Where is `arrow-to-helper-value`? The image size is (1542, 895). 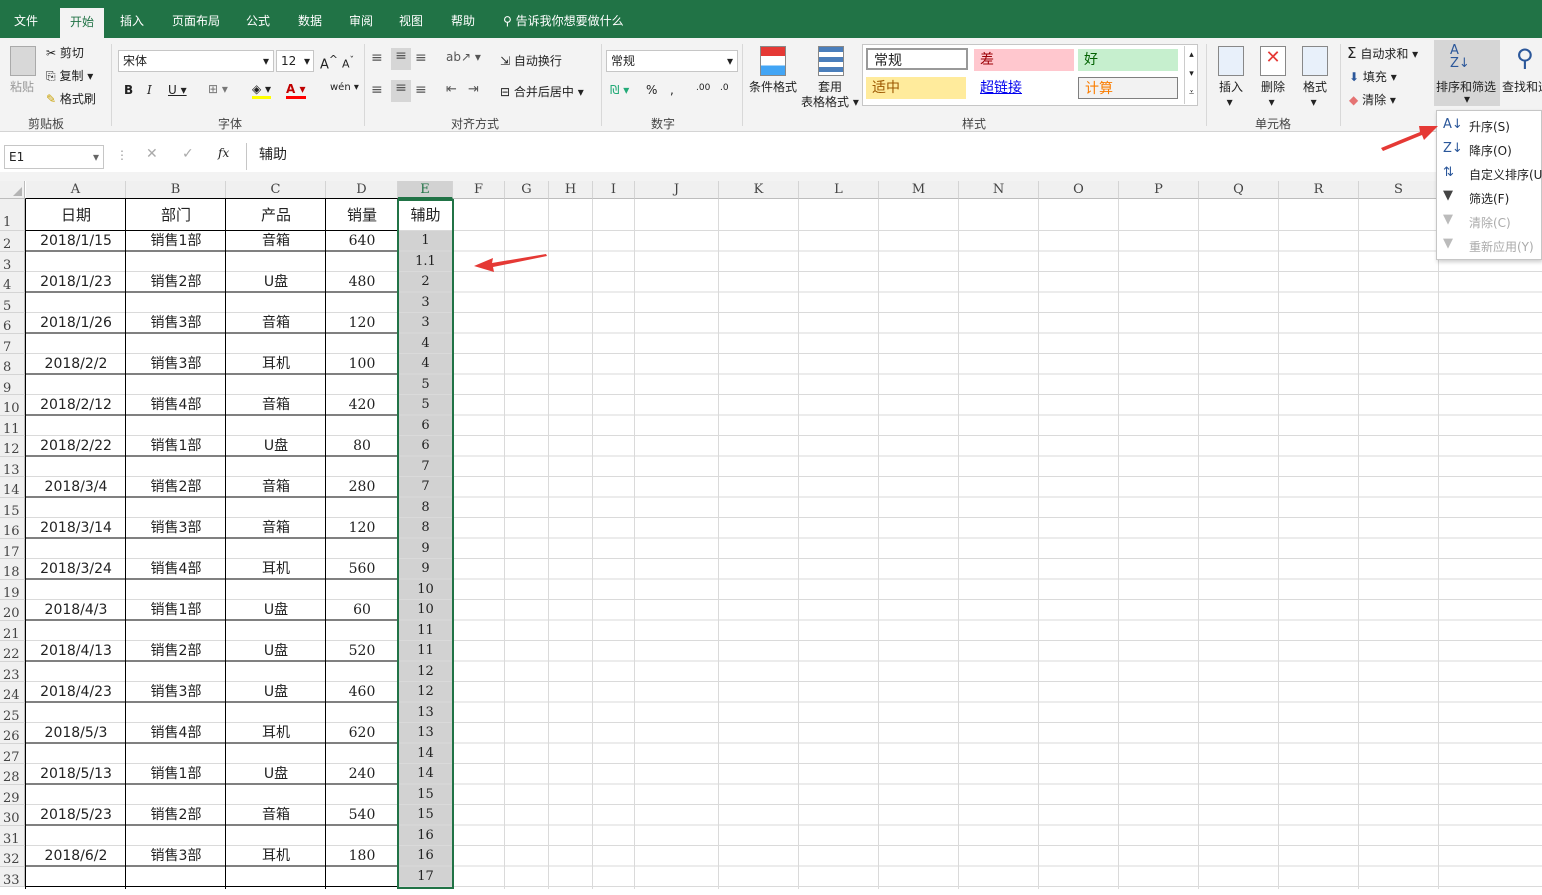
arrow-to-helper-value is located at coordinates (510, 263).